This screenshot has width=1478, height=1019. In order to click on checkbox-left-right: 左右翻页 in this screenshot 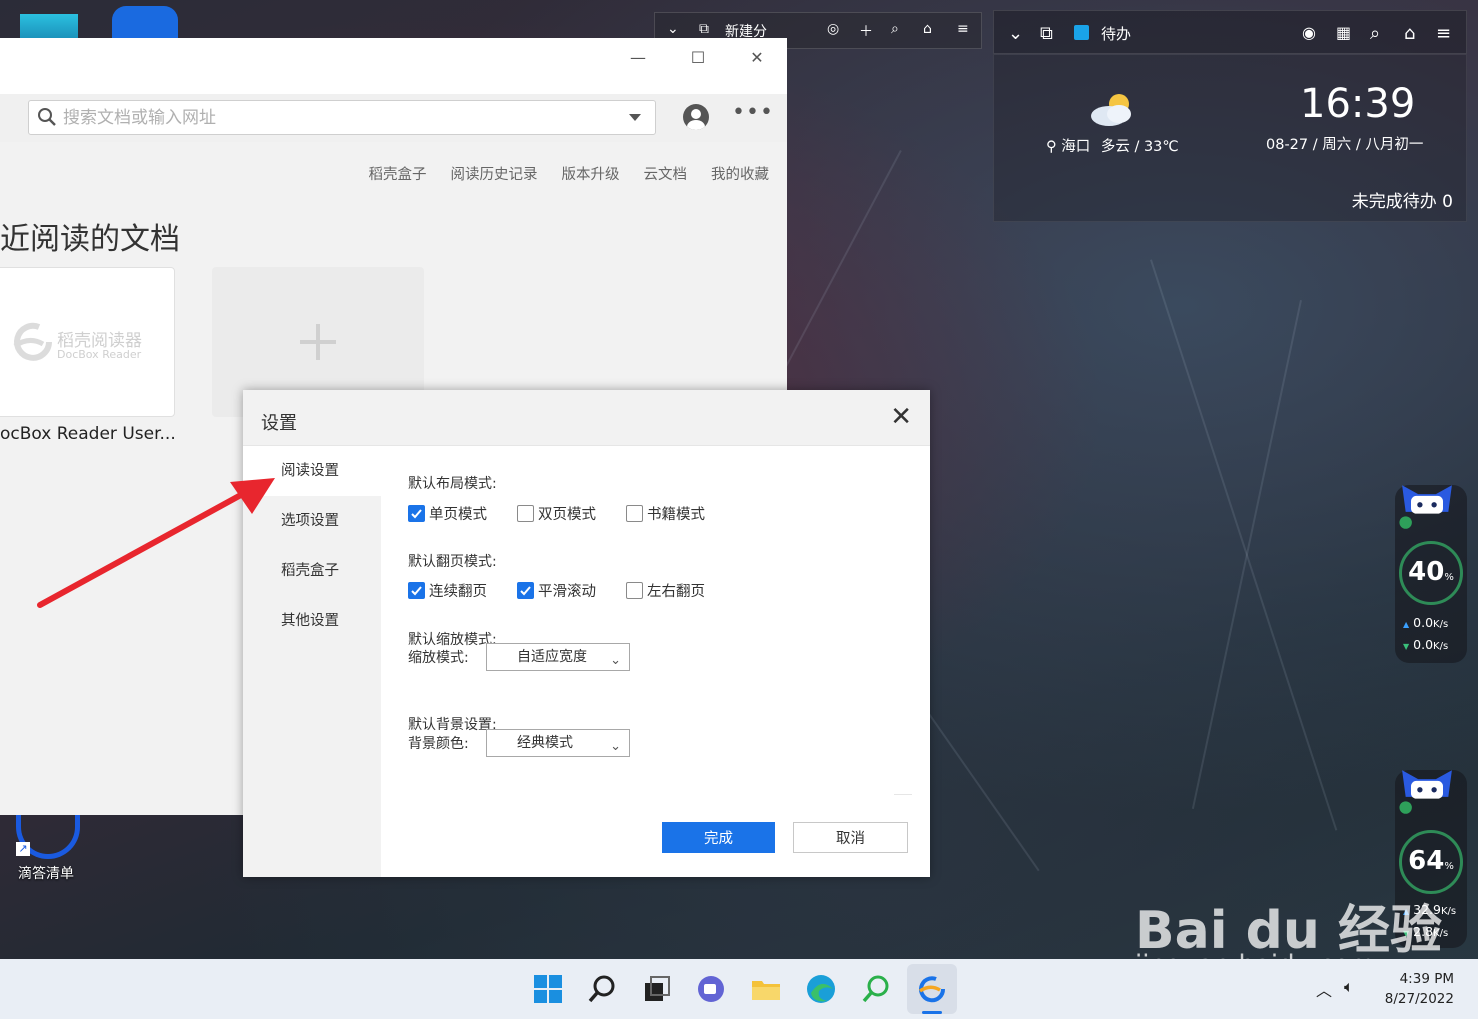, I will do `click(665, 590)`.